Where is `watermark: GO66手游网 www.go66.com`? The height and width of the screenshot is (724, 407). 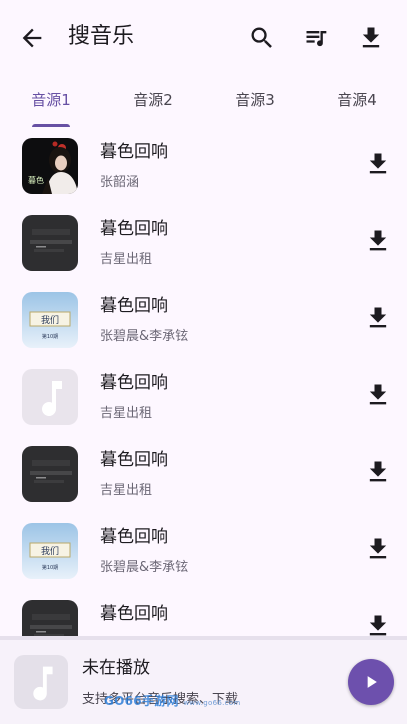
watermark: GO66手游网 www.go66.com is located at coordinates (172, 700).